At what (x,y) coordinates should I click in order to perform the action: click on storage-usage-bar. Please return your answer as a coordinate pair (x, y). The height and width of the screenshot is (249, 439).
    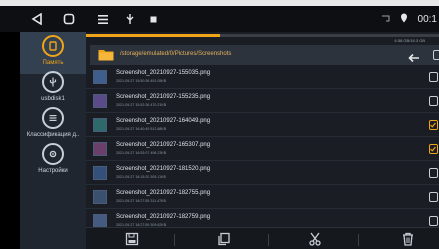
    Looking at the image, I should click on (262, 35).